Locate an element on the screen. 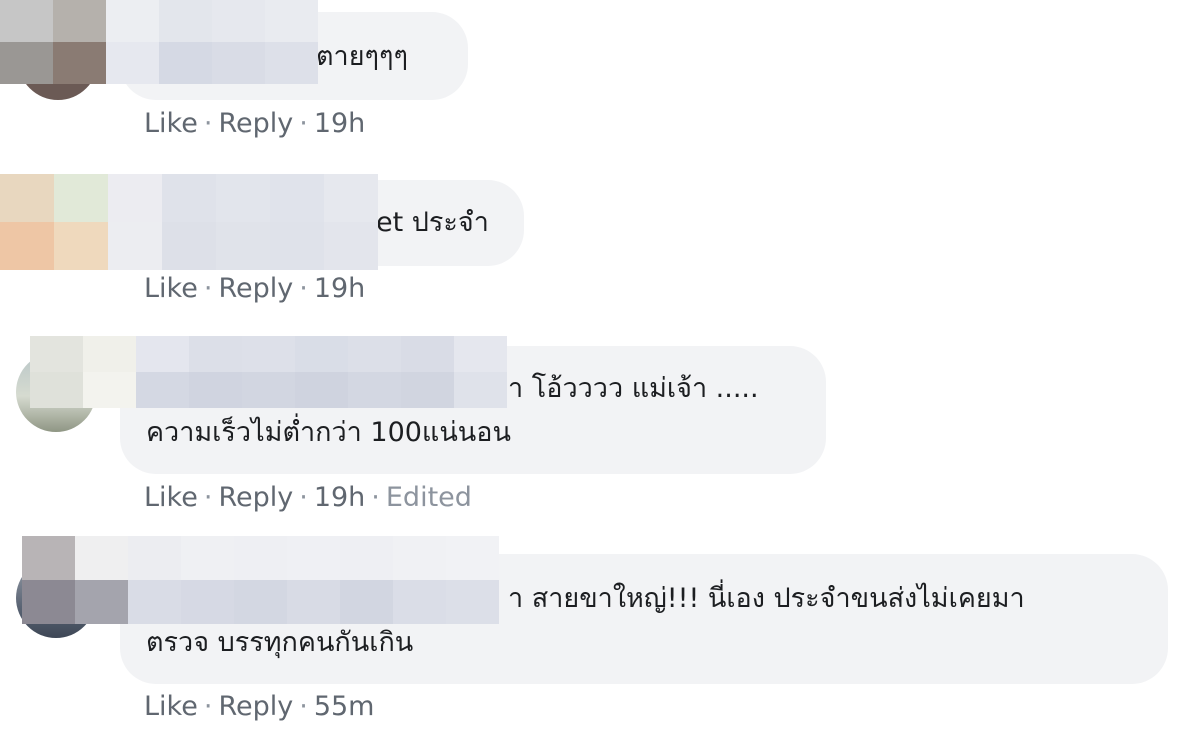 The image size is (1200, 733). edited-label: Edited is located at coordinates (429, 497).